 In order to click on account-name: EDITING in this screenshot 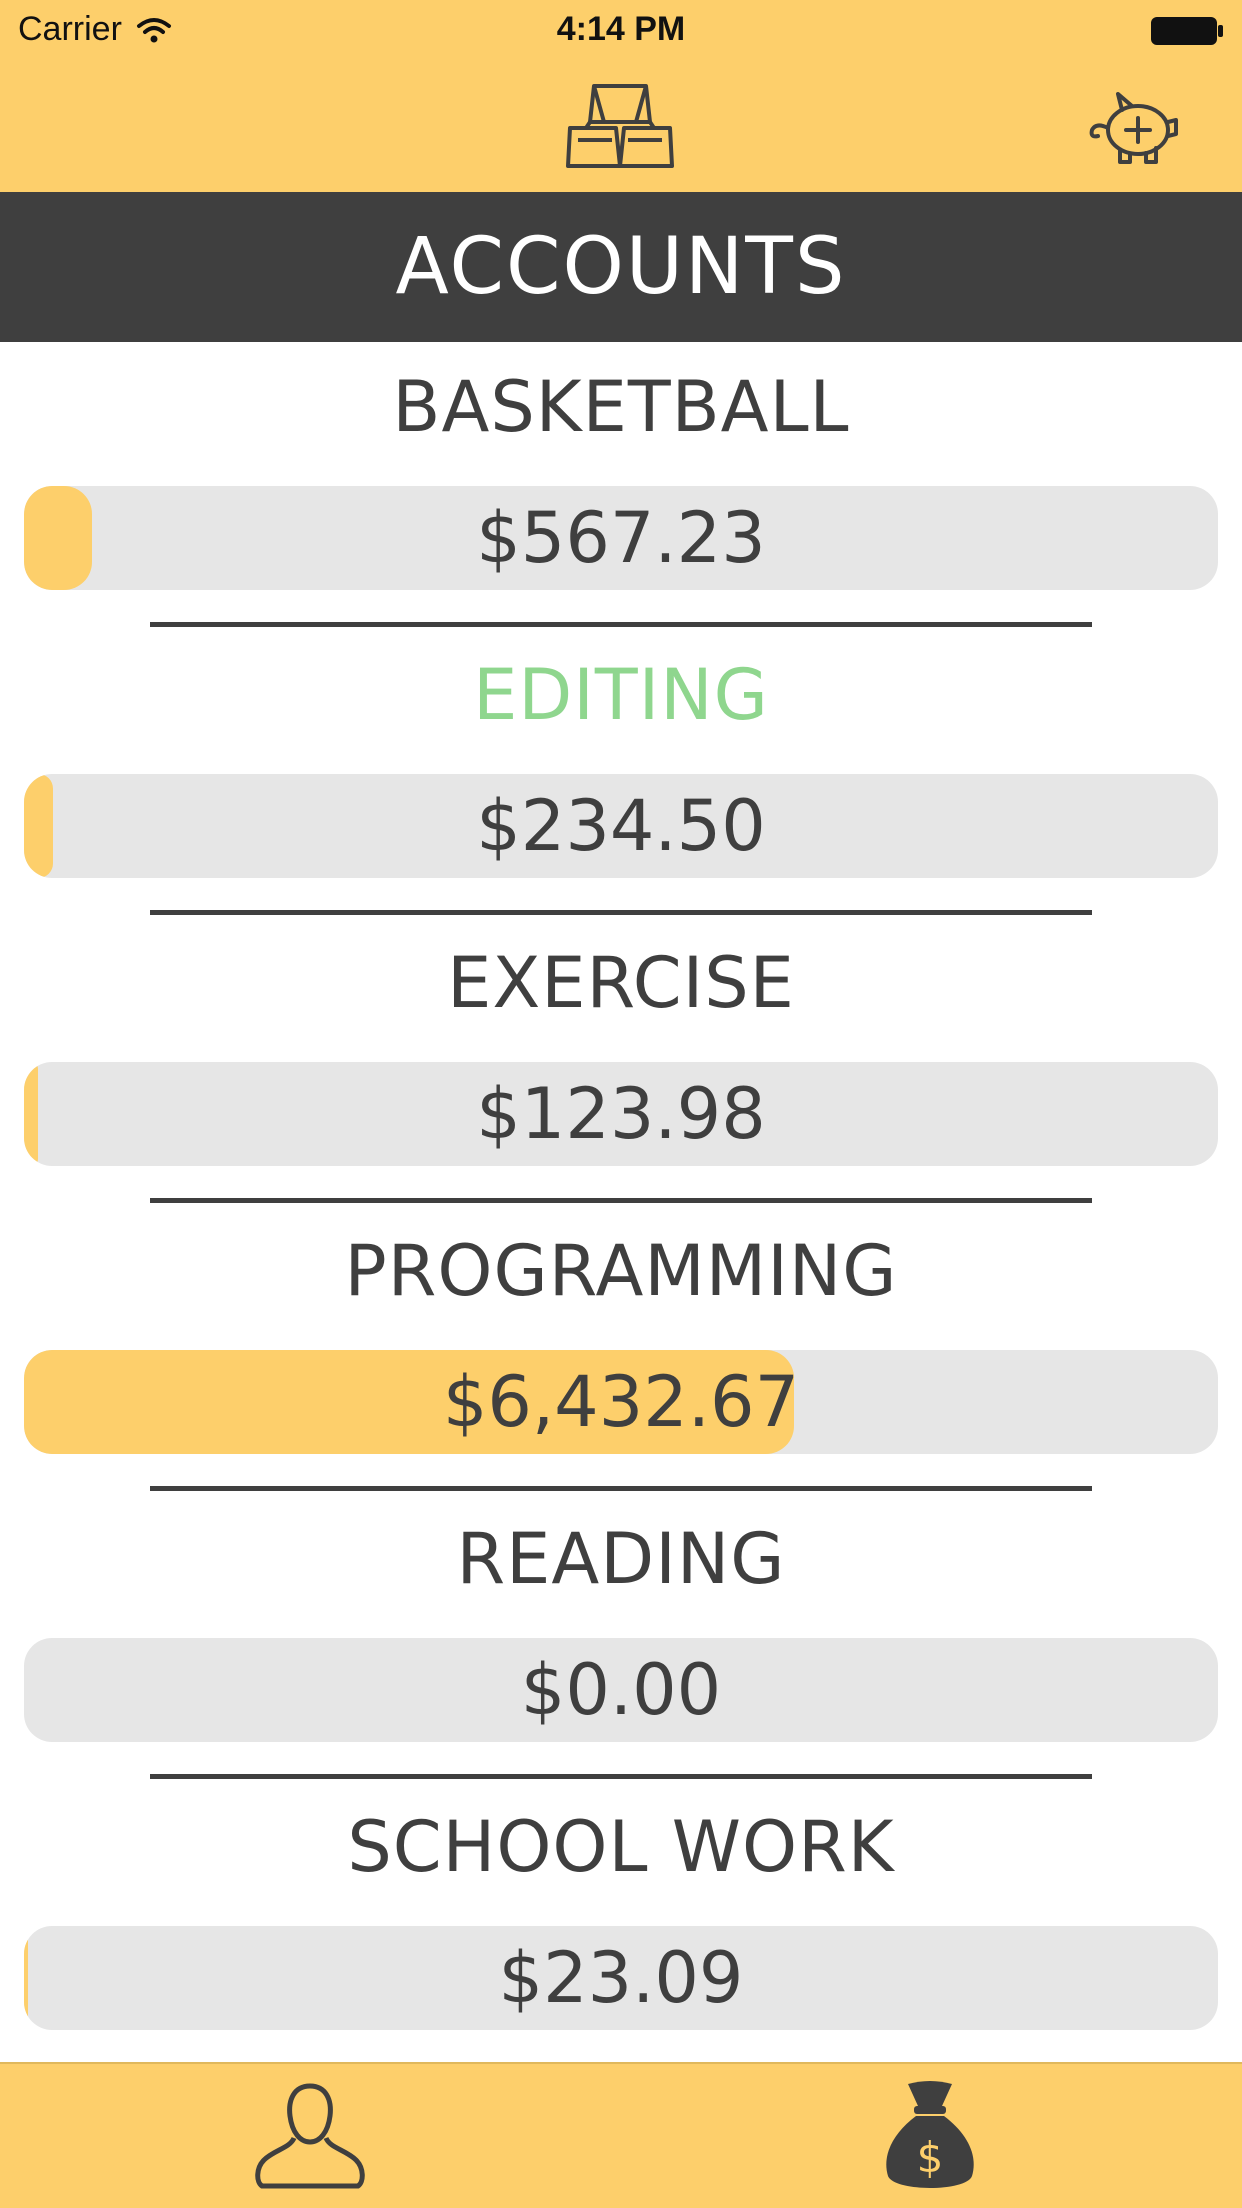, I will do `click(621, 695)`.